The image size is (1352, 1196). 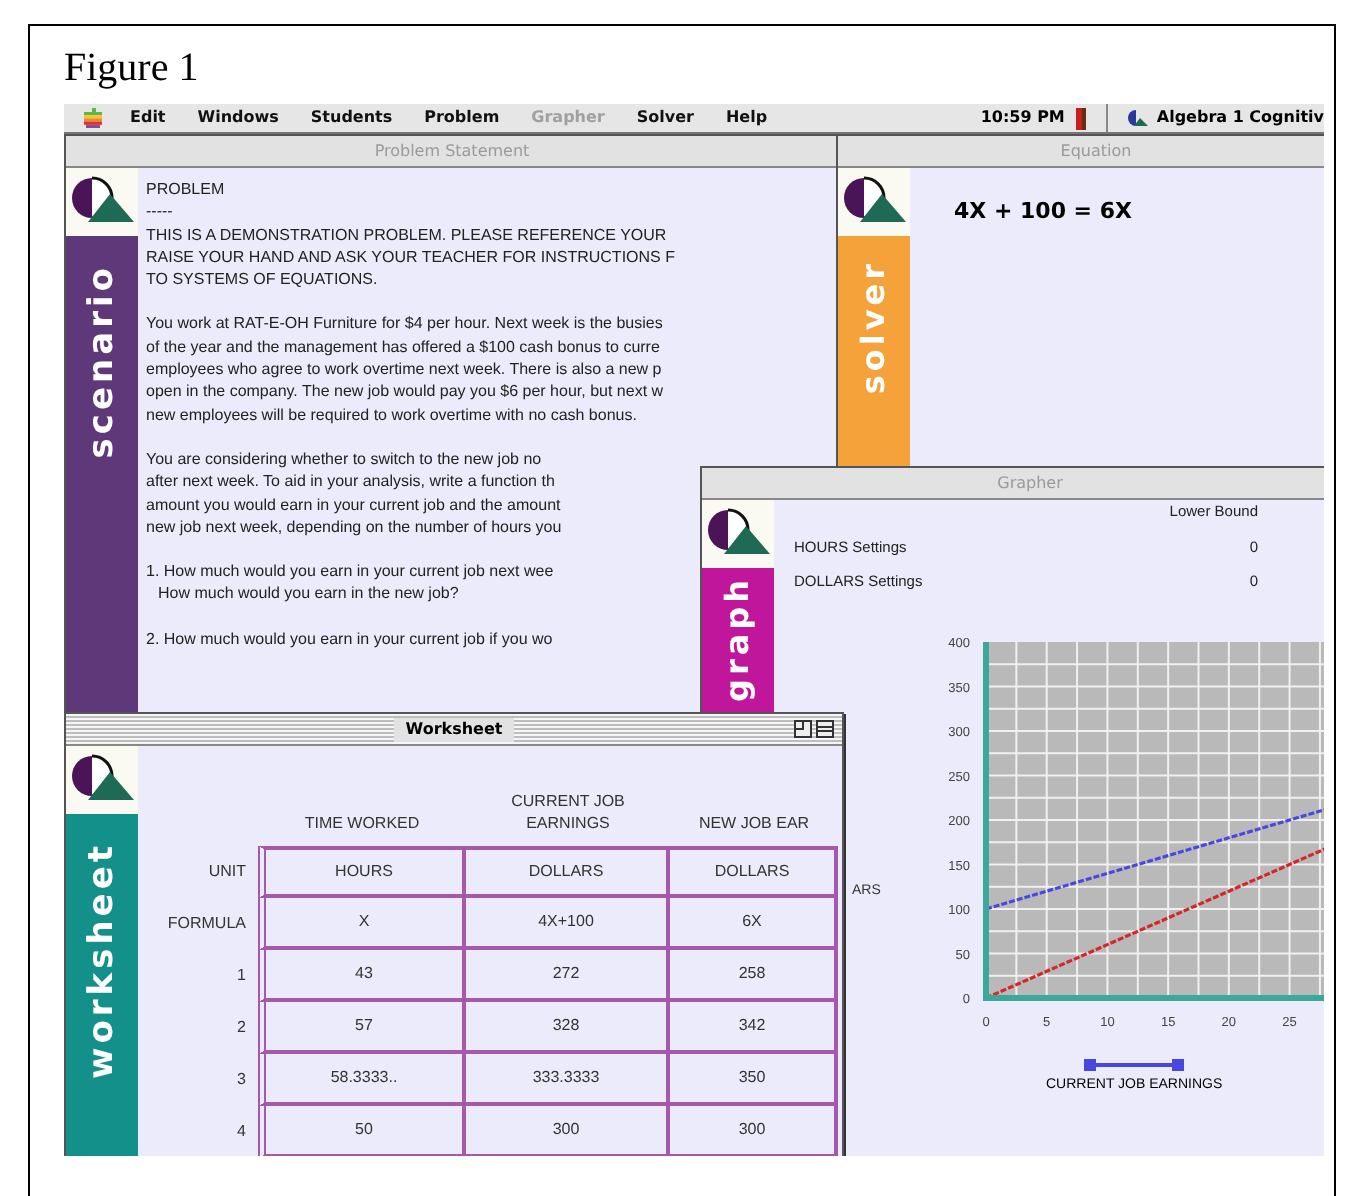 I want to click on column-header: TIME WORKED, so click(x=362, y=824).